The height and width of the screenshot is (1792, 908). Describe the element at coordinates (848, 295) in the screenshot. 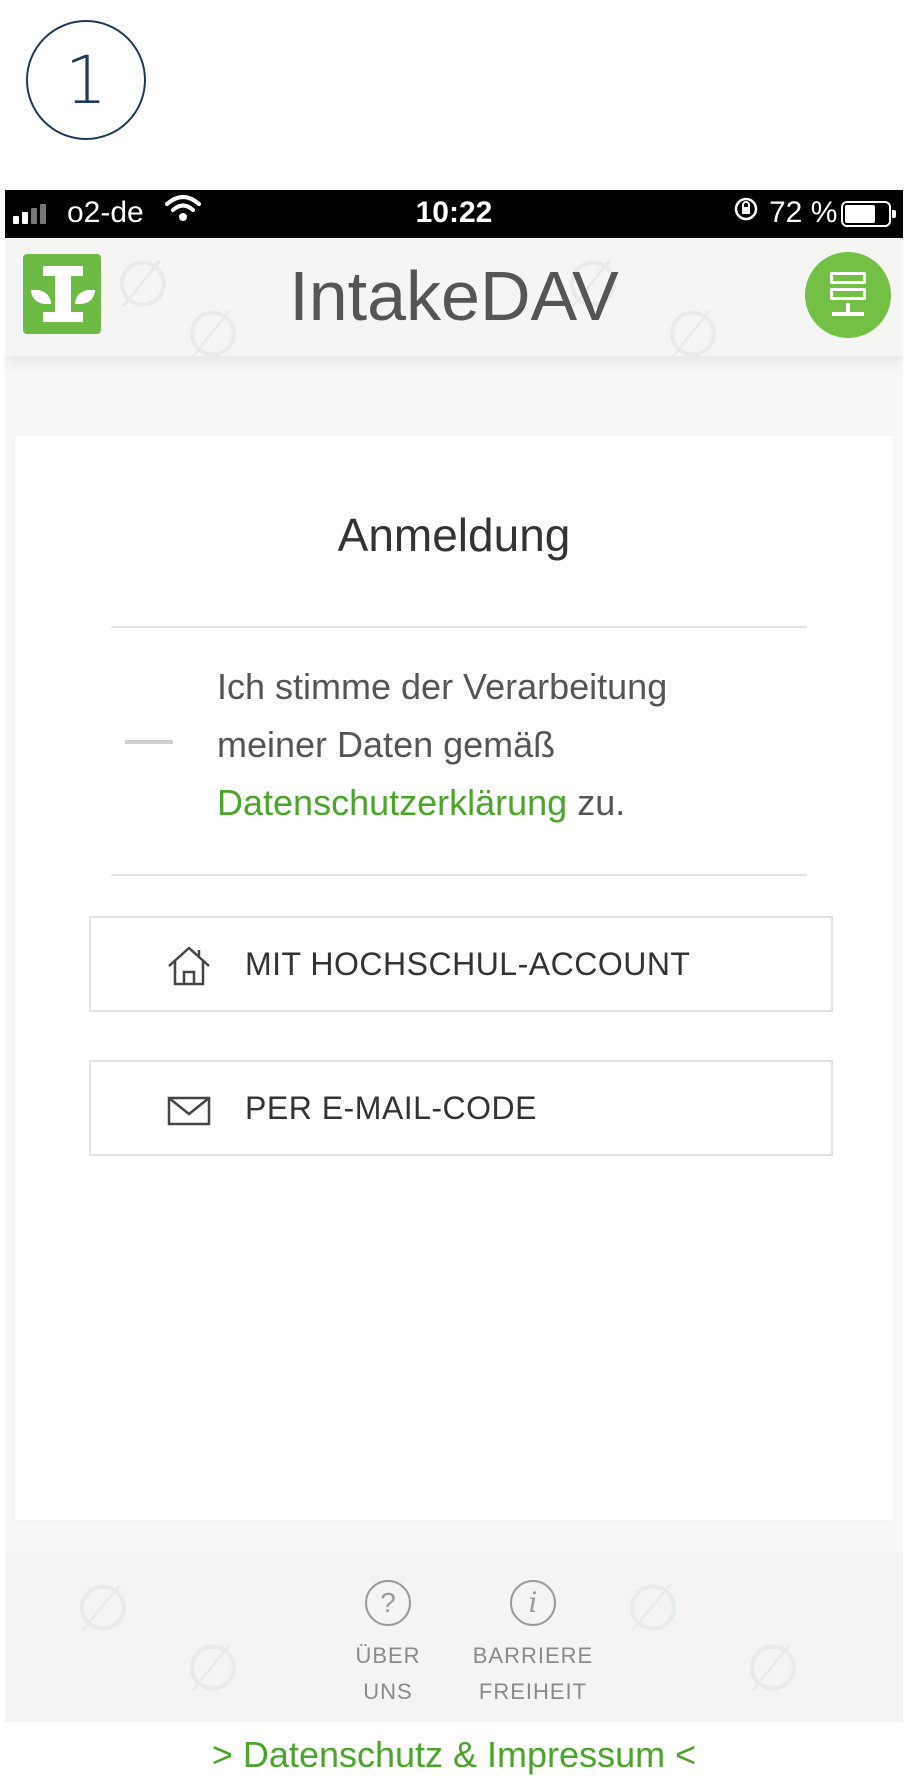

I see `server-button` at that location.